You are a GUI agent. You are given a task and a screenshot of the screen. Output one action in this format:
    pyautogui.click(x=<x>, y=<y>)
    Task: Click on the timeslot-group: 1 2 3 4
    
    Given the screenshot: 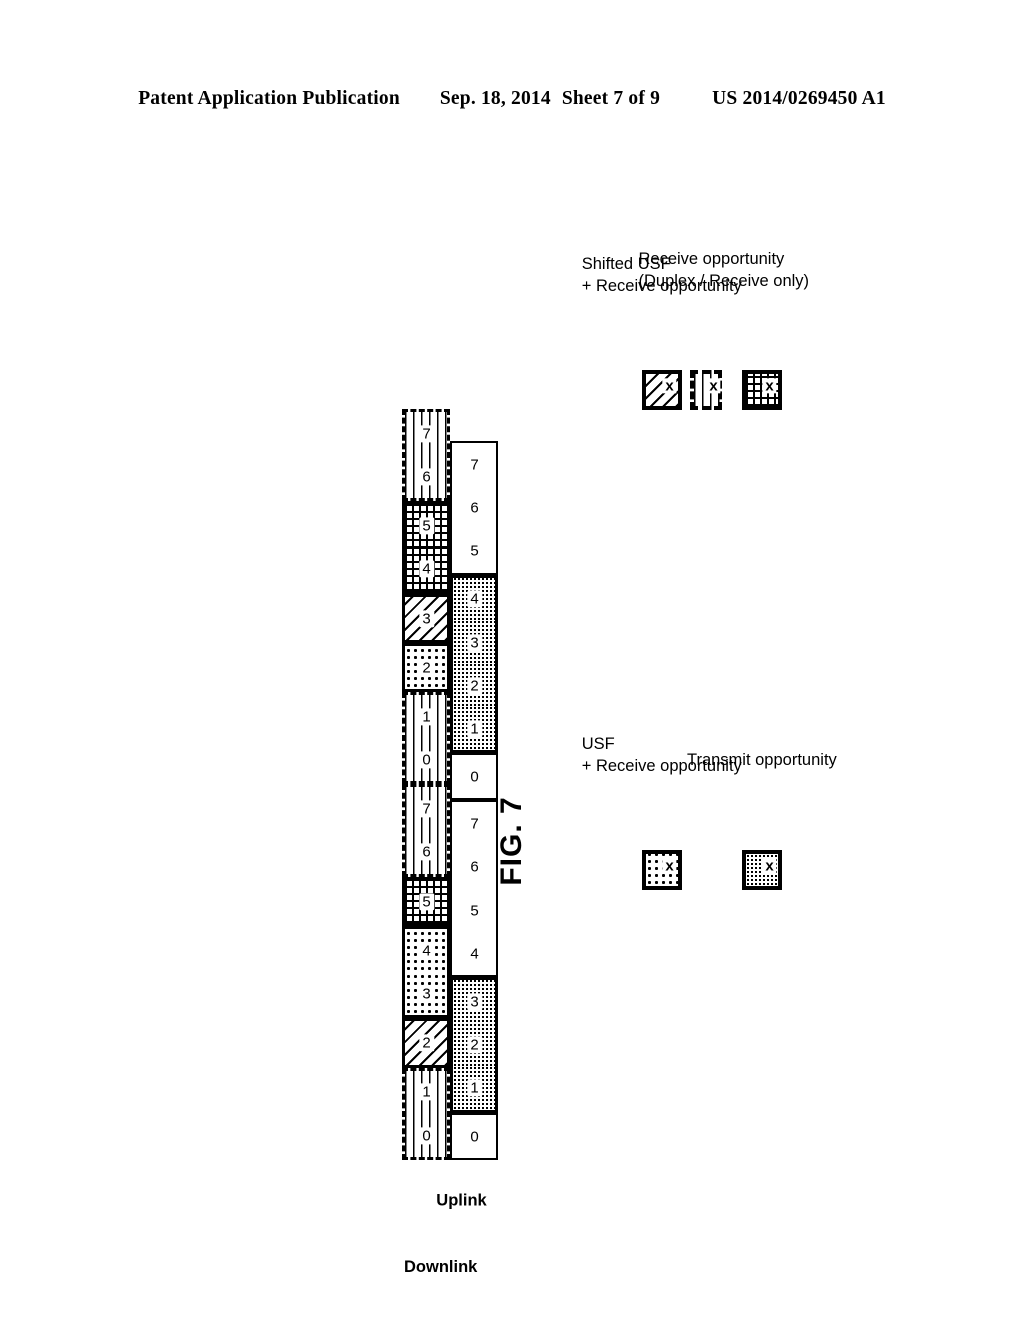 What is the action you would take?
    pyautogui.click(x=474, y=664)
    